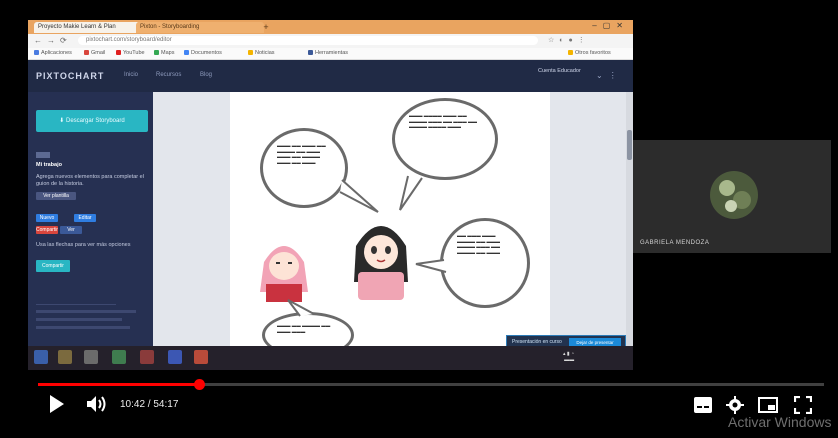 This screenshot has width=838, height=438. I want to click on bookmark-item: Herramientas, so click(328, 53).